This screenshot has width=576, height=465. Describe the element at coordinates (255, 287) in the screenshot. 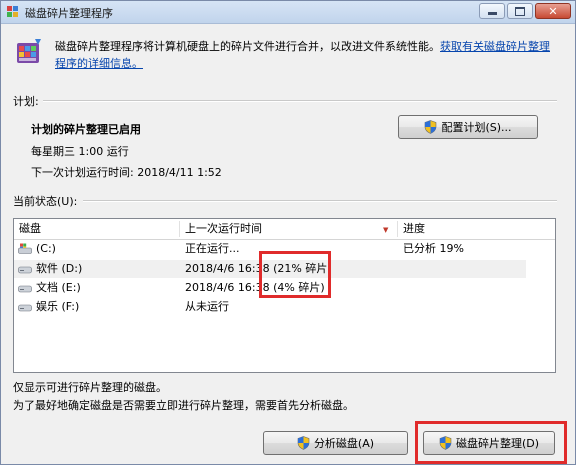

I see `disk-last-run: 2018/4/6 16:38 (4% 碎片)` at that location.